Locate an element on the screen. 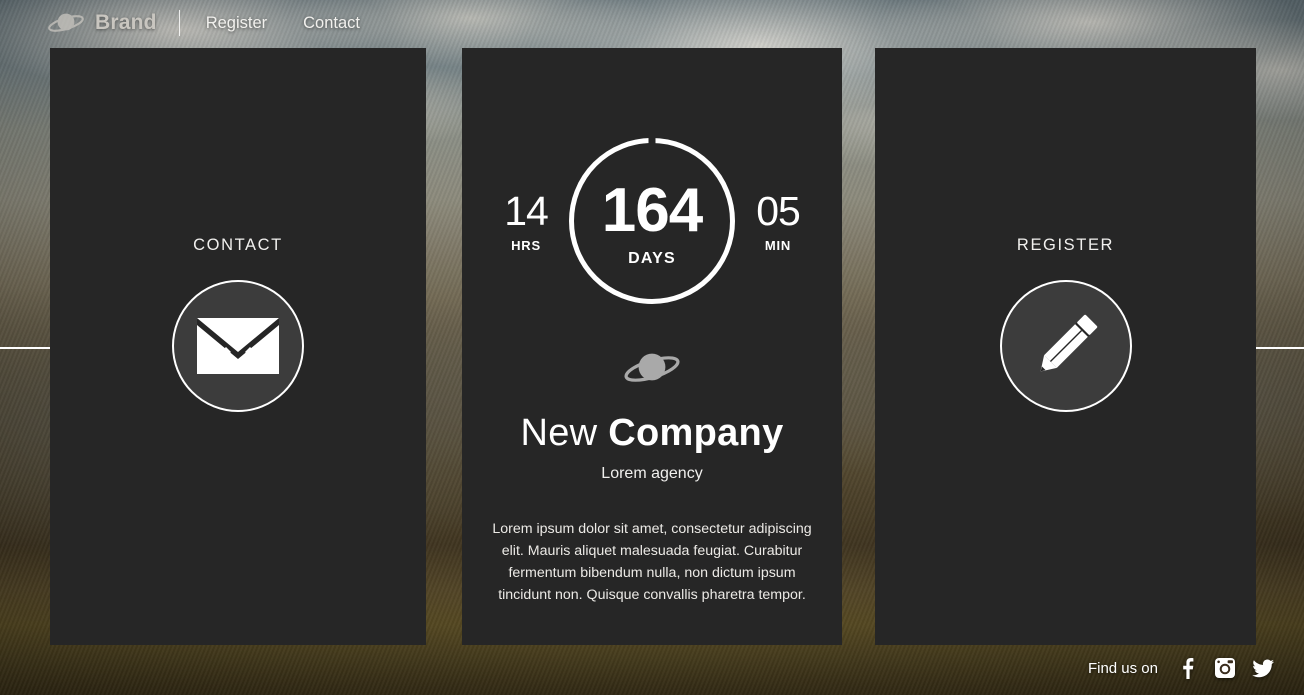 Image resolution: width=1304 pixels, height=695 pixels. countdown-minutes: 05 MIN is located at coordinates (778, 220).